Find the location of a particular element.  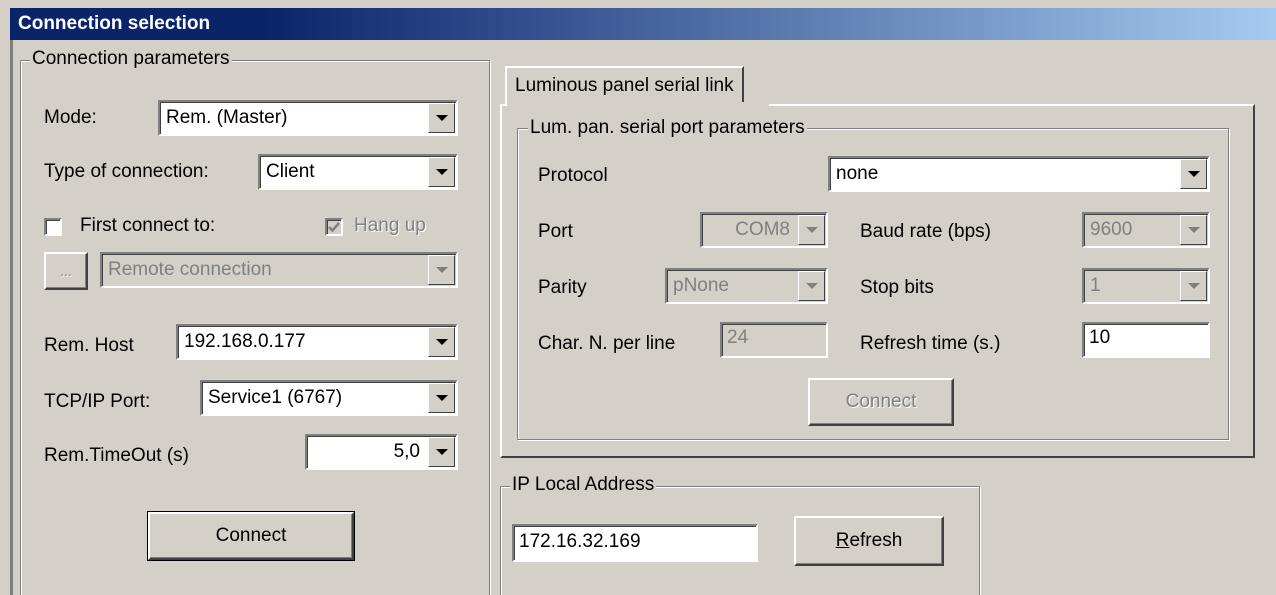

tcp-ip-port-label: TCP/IP Port: is located at coordinates (97, 401).